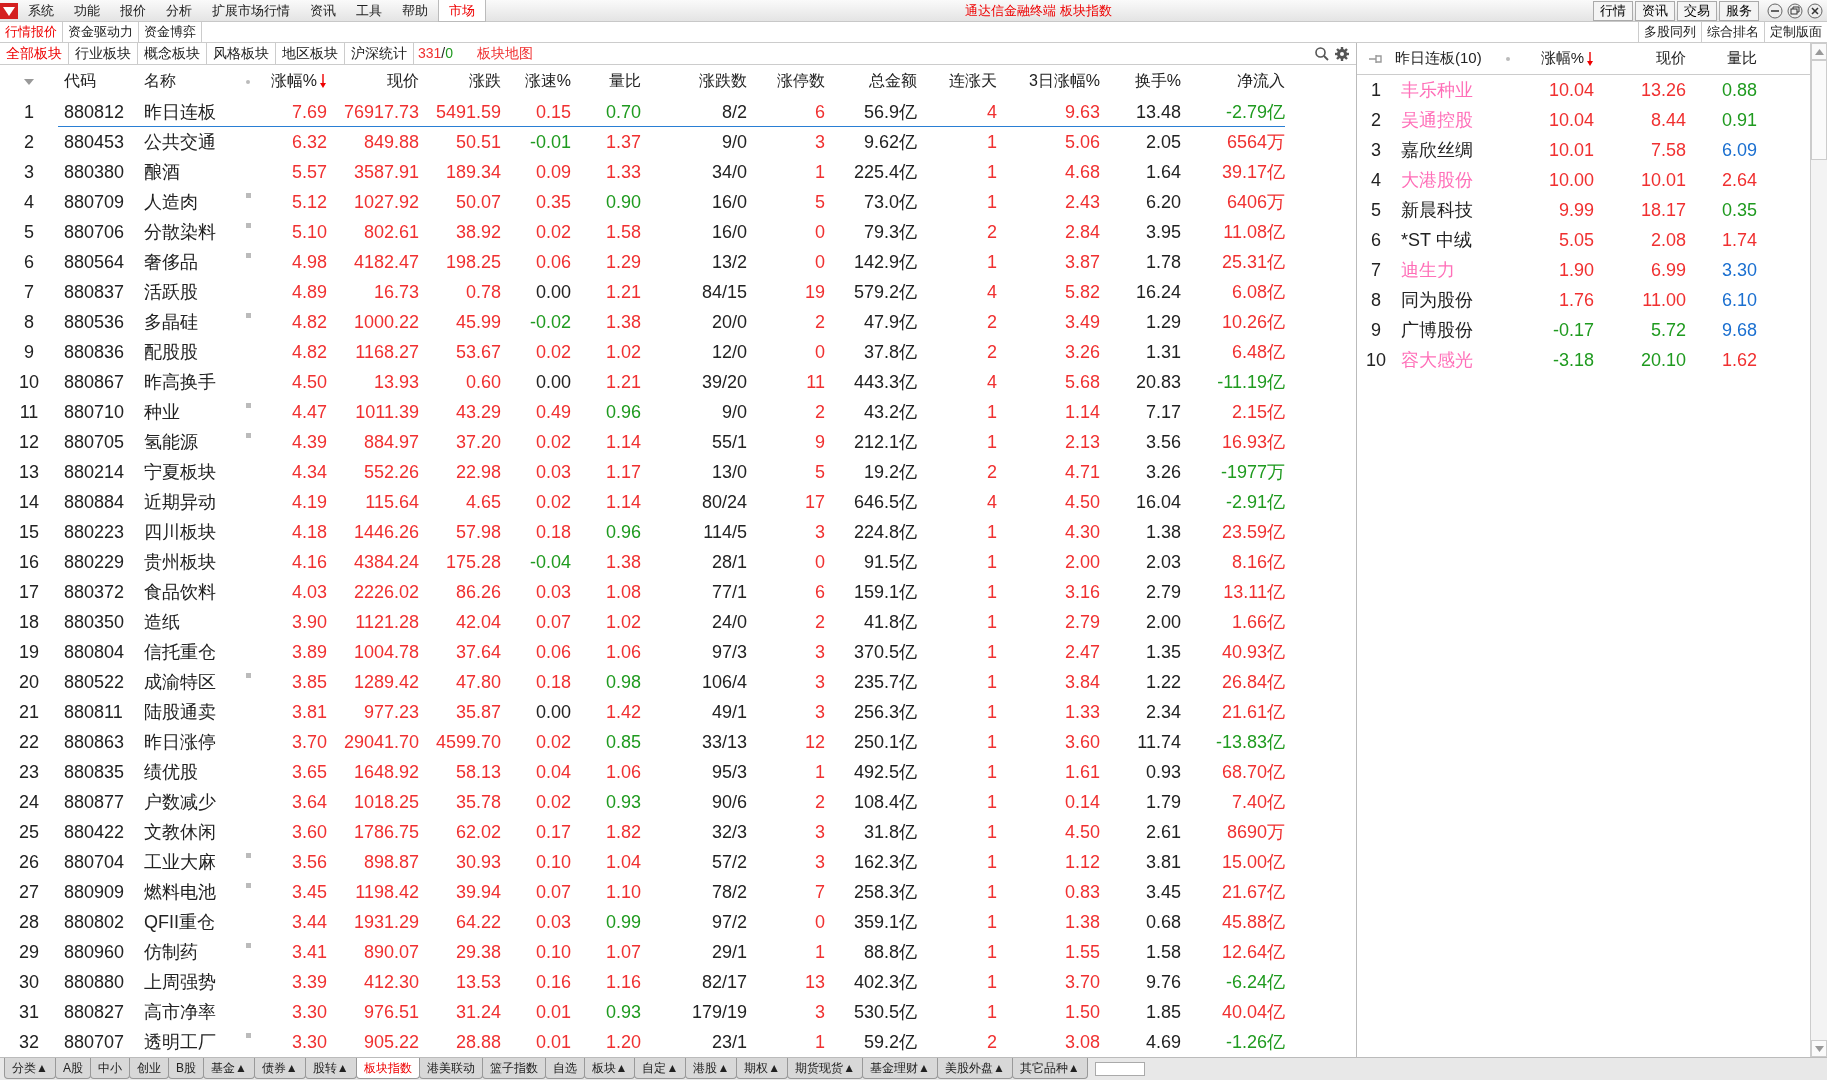 The height and width of the screenshot is (1080, 1827). What do you see at coordinates (72, 1068) in the screenshot?
I see `market-tab: A股` at bounding box center [72, 1068].